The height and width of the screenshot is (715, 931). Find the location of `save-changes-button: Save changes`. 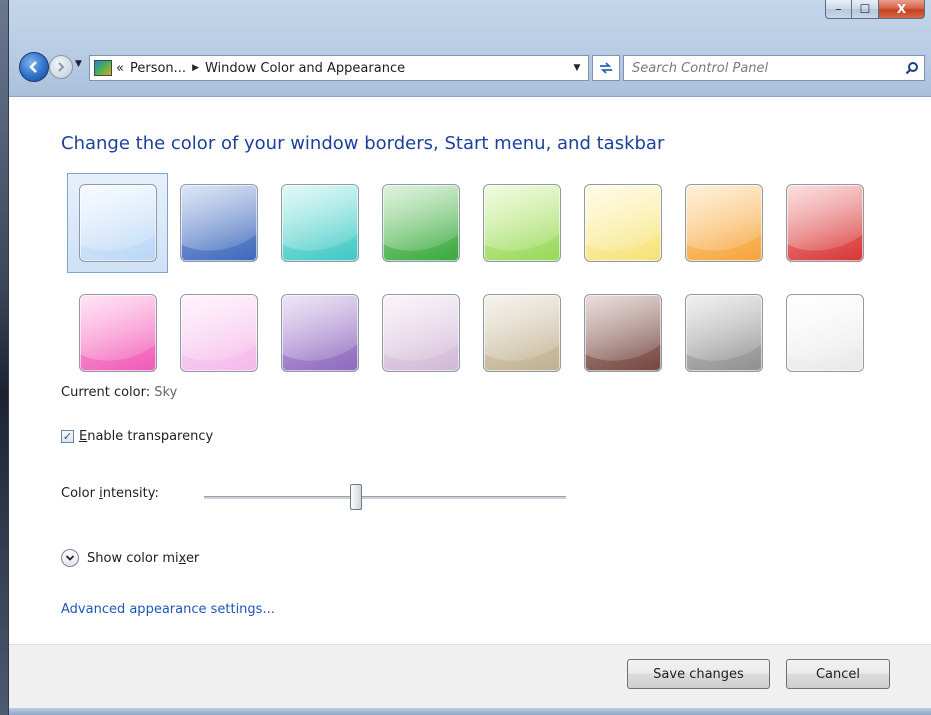

save-changes-button: Save changes is located at coordinates (698, 674).